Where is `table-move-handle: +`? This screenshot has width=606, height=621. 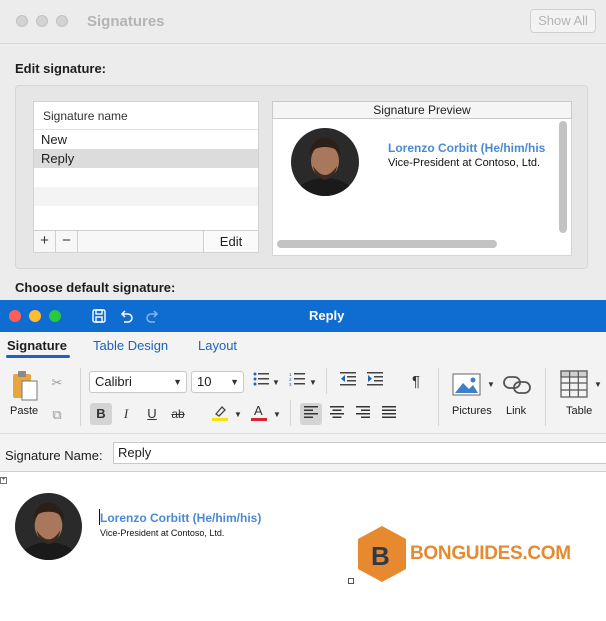 table-move-handle: + is located at coordinates (3, 480).